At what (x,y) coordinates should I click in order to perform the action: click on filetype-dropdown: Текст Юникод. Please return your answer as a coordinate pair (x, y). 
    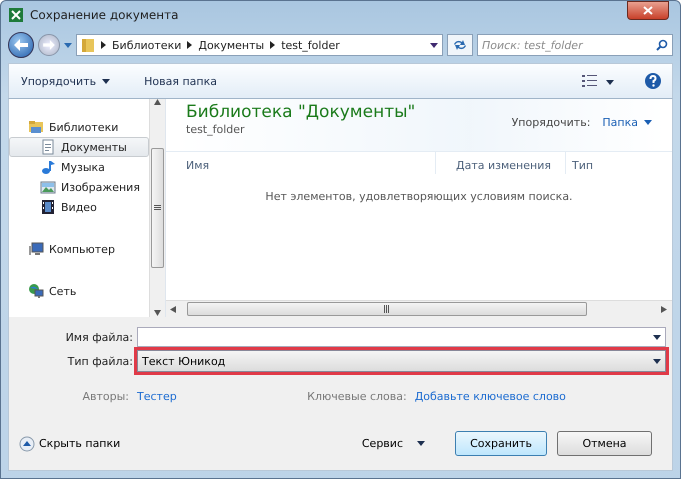
    Looking at the image, I should click on (401, 361).